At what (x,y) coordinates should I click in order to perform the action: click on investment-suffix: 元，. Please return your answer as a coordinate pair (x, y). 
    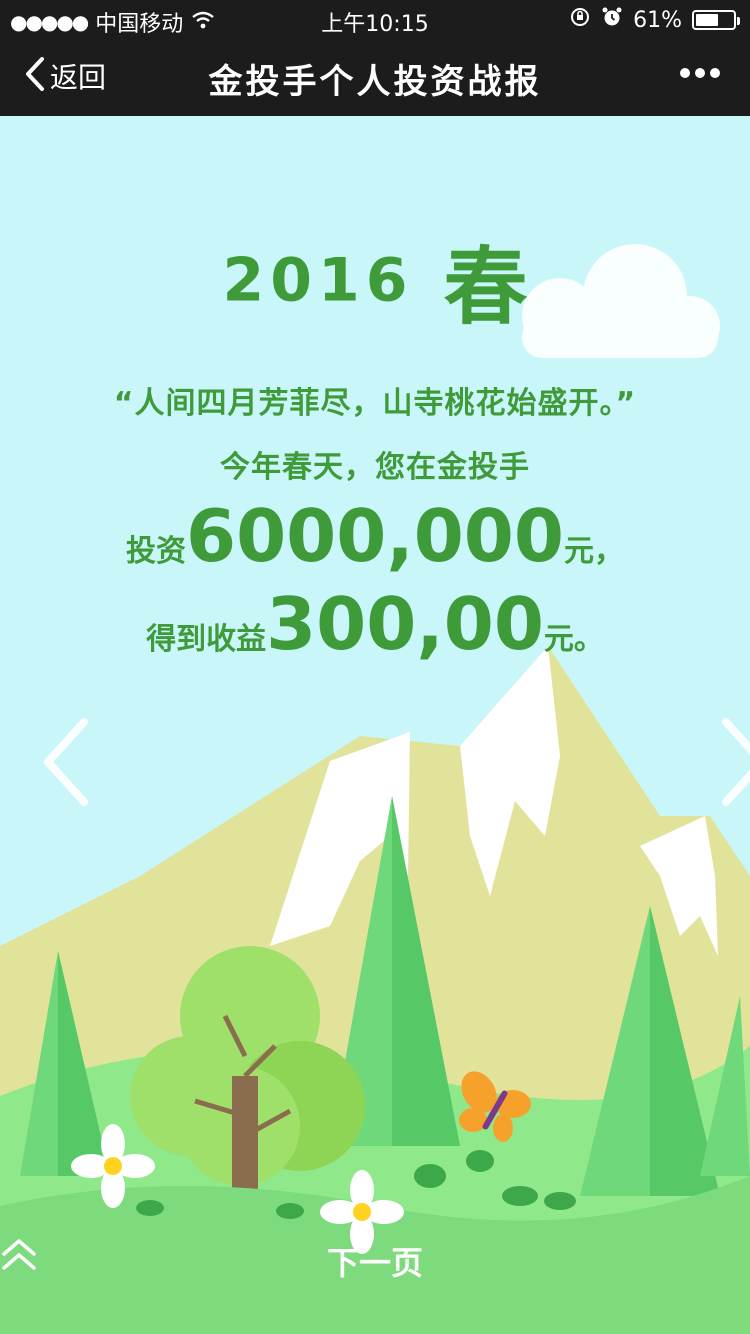
    Looking at the image, I should click on (594, 551).